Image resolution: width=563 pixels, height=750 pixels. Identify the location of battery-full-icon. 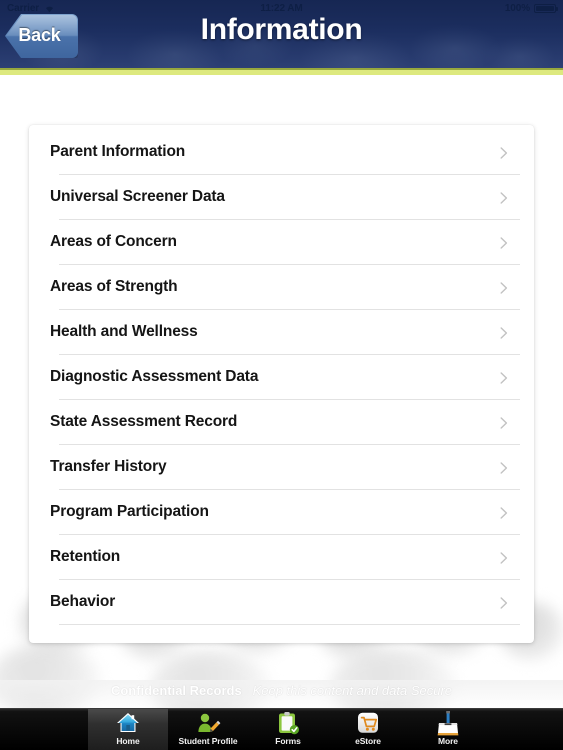
(546, 8).